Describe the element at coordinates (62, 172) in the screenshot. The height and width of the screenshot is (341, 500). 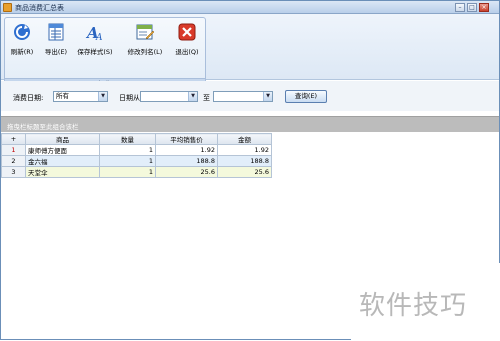
I see `cell-product: 天堂伞` at that location.